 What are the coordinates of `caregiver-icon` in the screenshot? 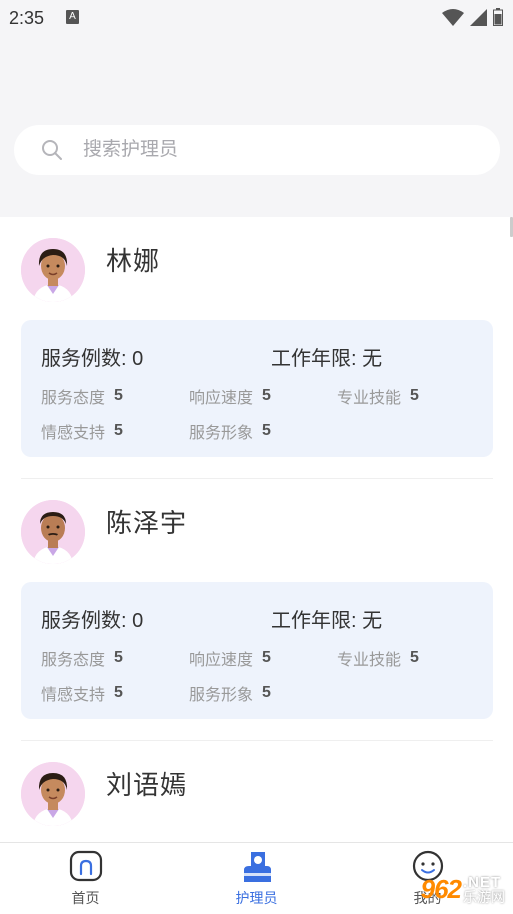 It's located at (257, 867).